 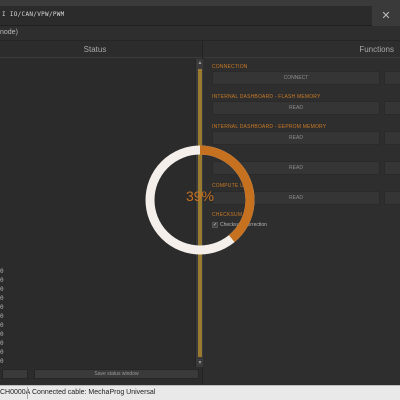 What do you see at coordinates (302, 49) in the screenshot?
I see `functions-header: Functions` at bounding box center [302, 49].